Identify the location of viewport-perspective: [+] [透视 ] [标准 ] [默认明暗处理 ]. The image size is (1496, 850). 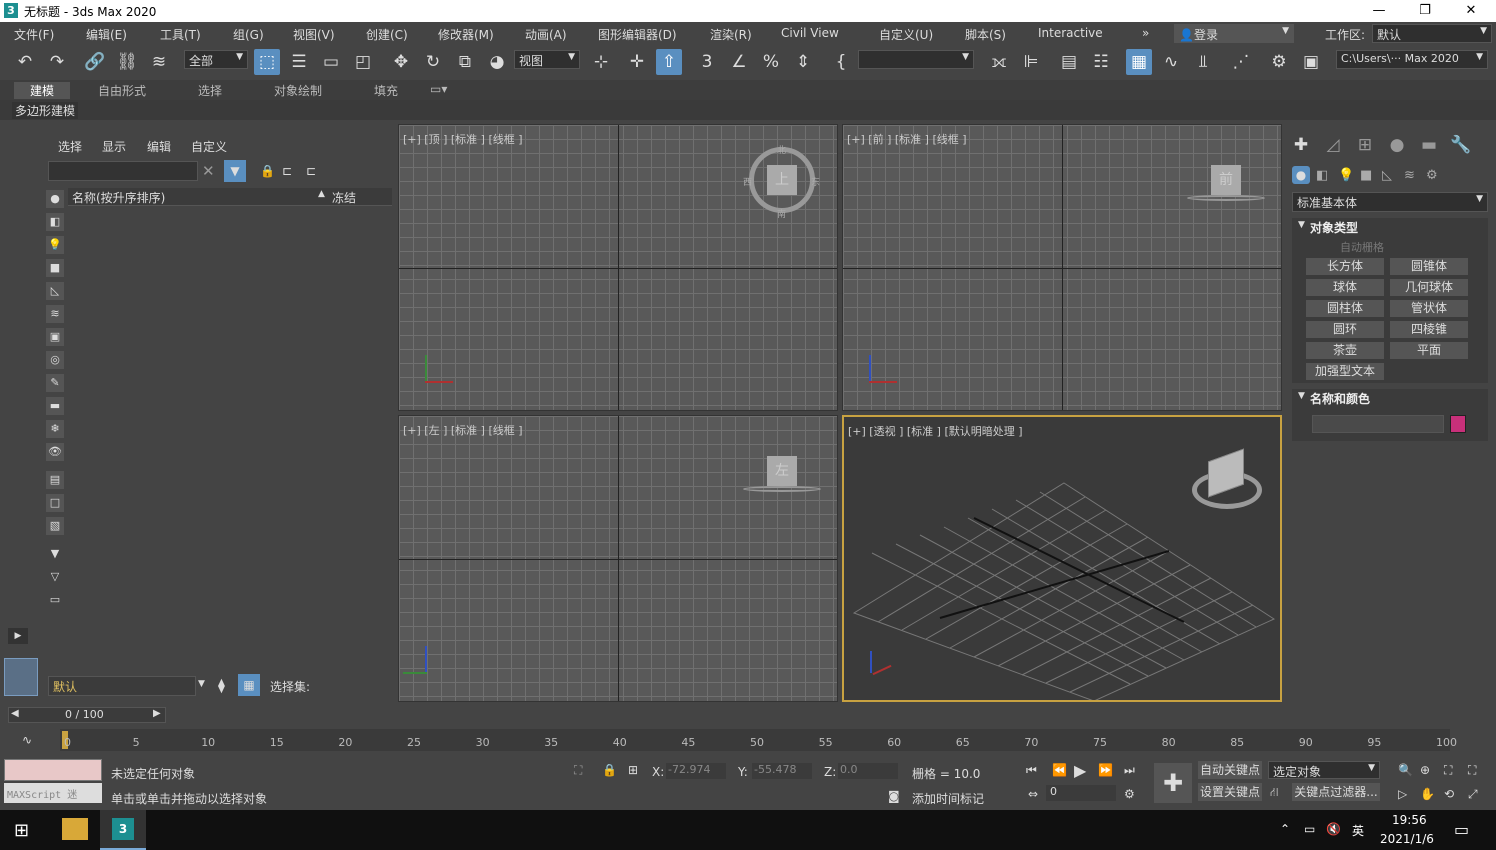
(1062, 558).